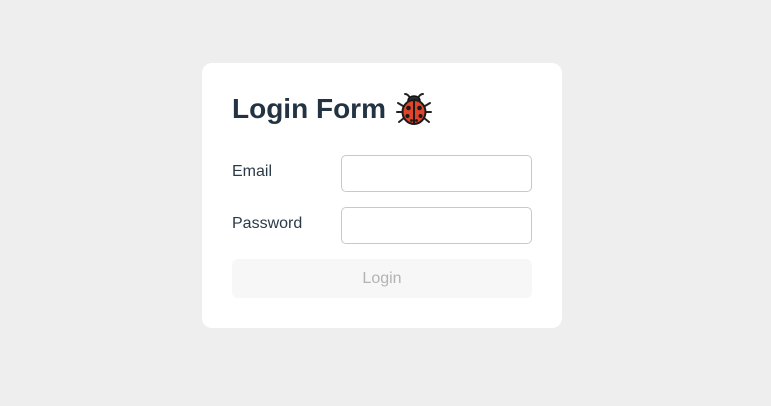 The height and width of the screenshot is (406, 771). Describe the element at coordinates (252, 171) in the screenshot. I see `email-label: Email` at that location.